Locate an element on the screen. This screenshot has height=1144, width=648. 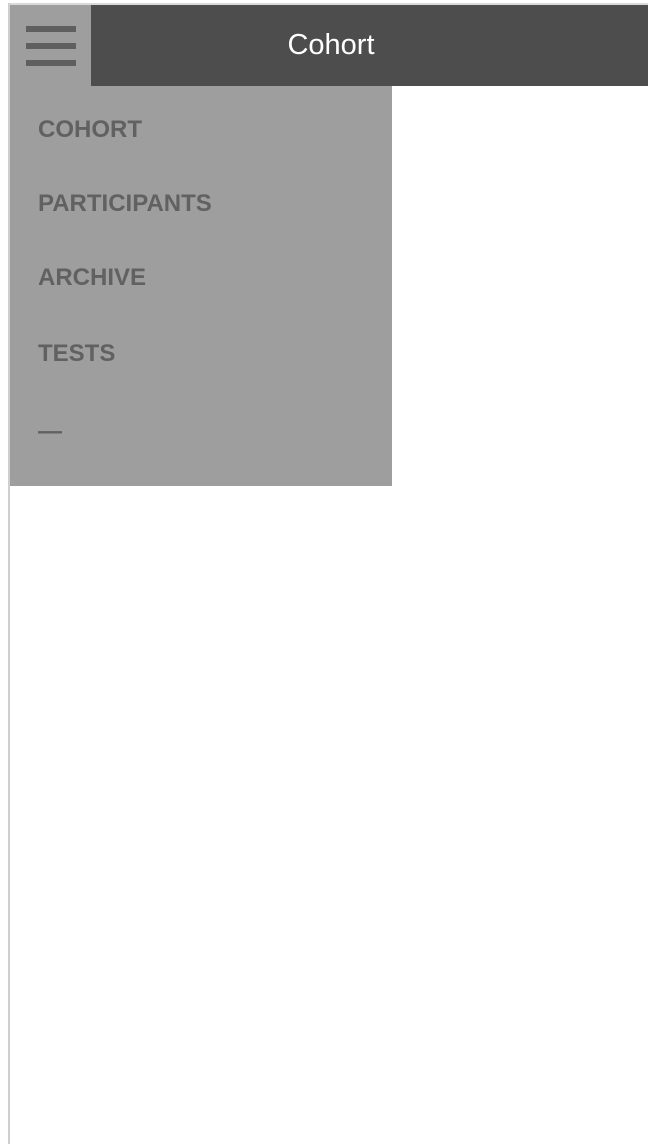
hamburger-menu-icon is located at coordinates (51, 47).